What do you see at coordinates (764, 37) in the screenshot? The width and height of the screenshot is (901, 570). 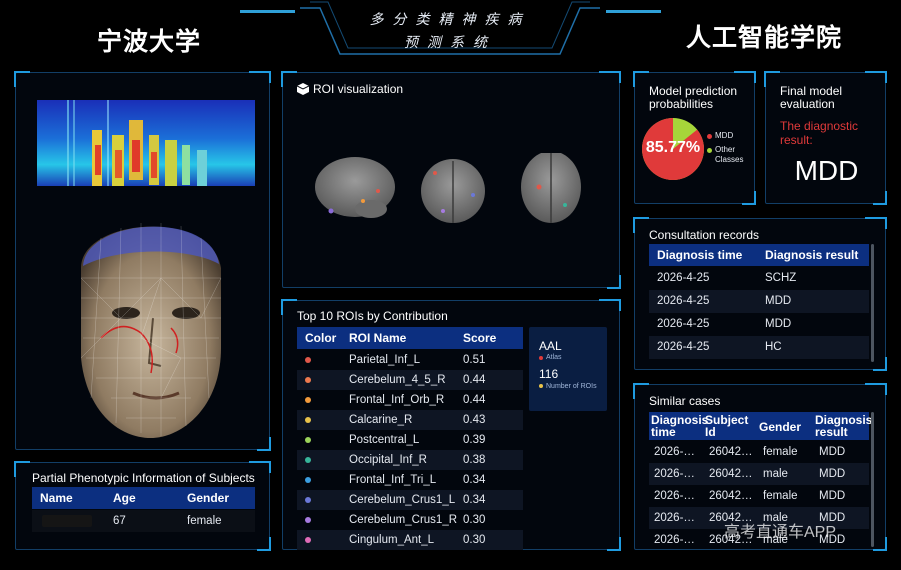 I see `school-title: 人工智能学院` at bounding box center [764, 37].